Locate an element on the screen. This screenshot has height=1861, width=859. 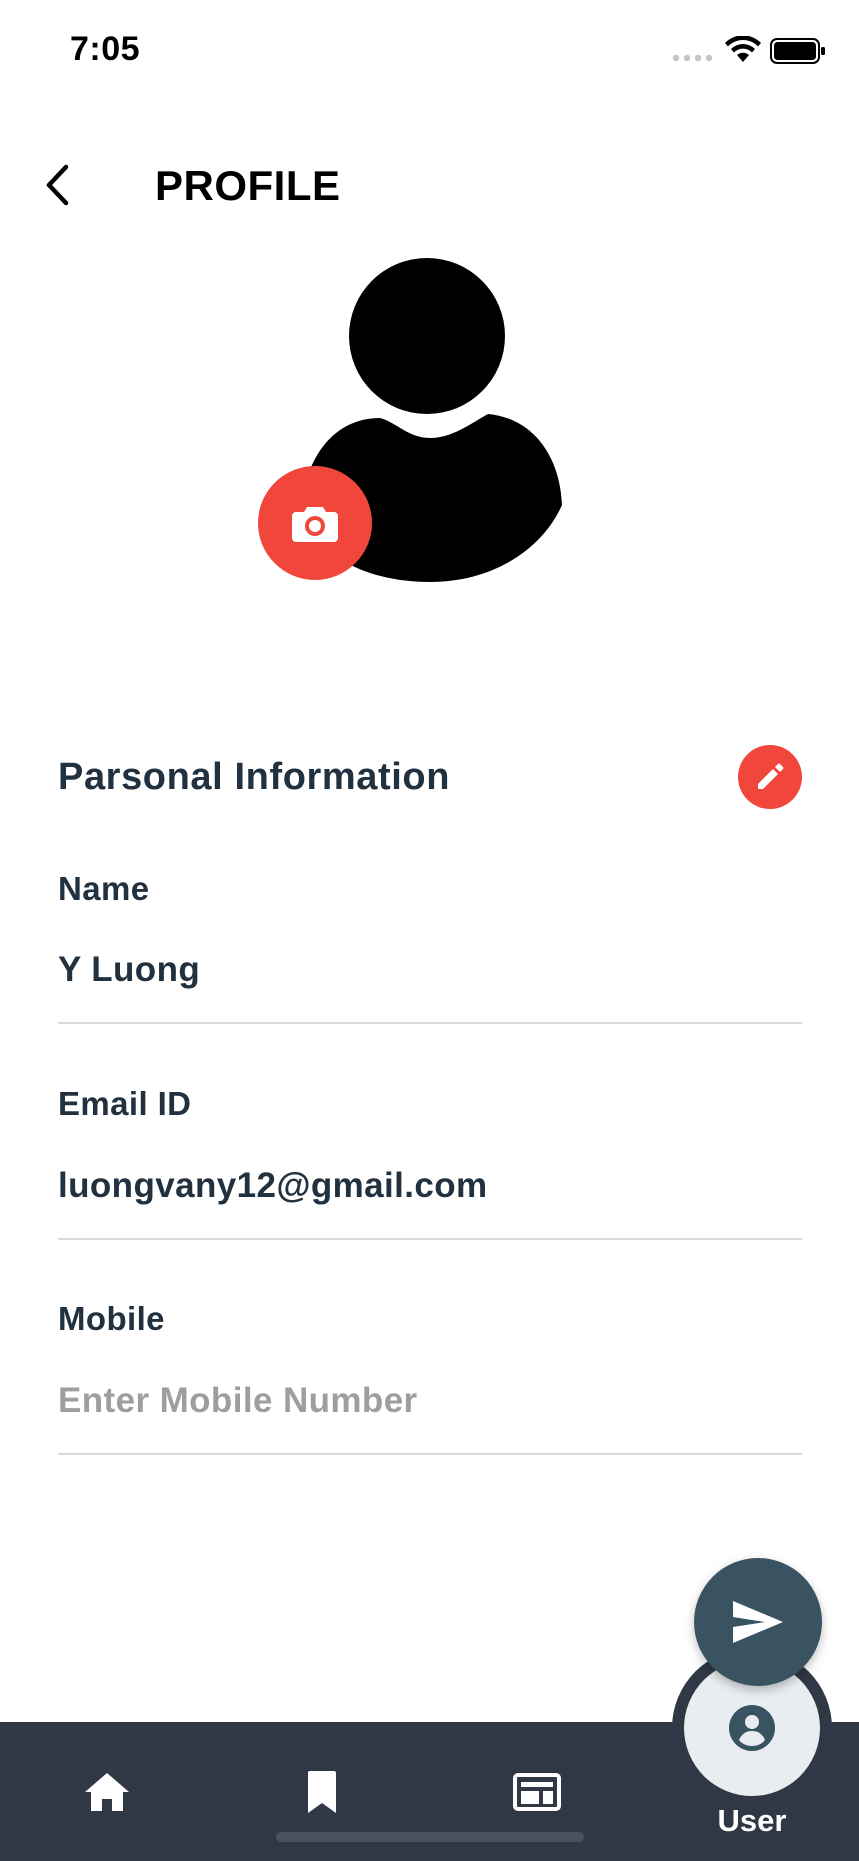
send-icon is located at coordinates (758, 1622).